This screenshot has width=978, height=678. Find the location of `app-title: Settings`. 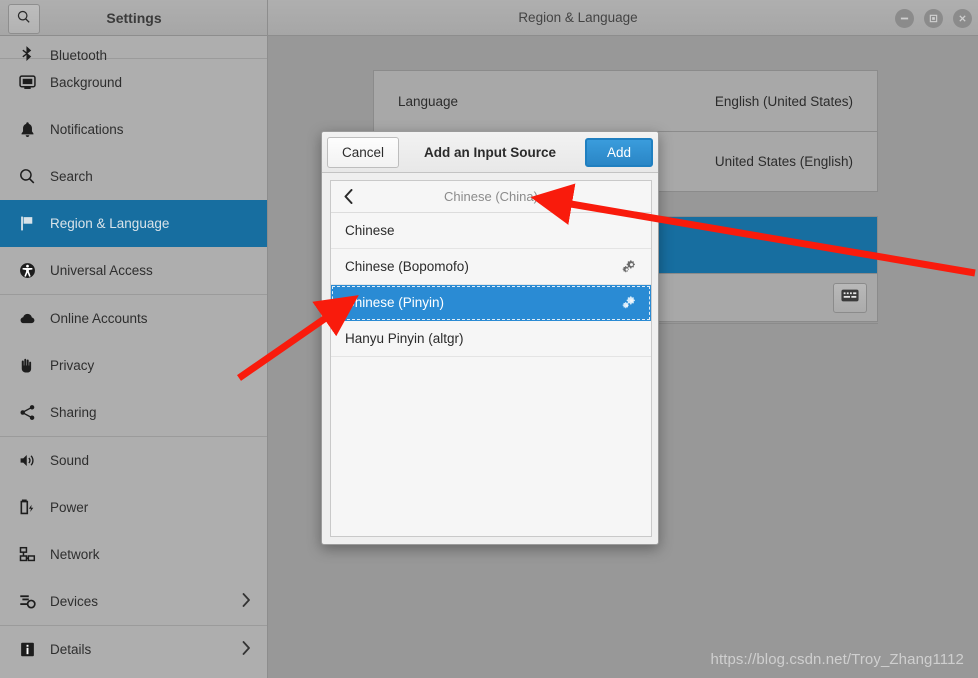

app-title: Settings is located at coordinates (134, 18).